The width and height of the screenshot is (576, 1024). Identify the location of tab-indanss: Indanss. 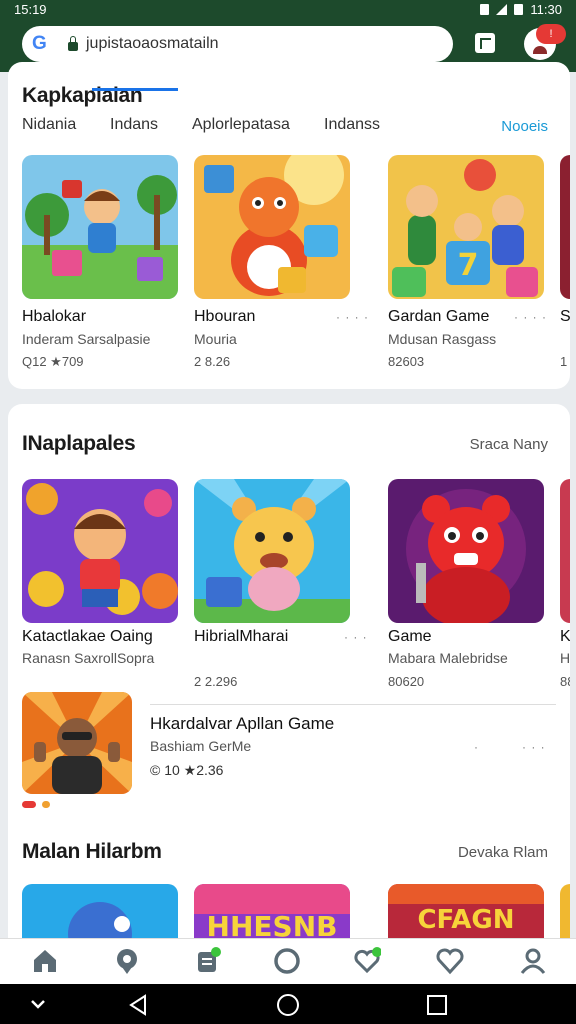
(352, 125).